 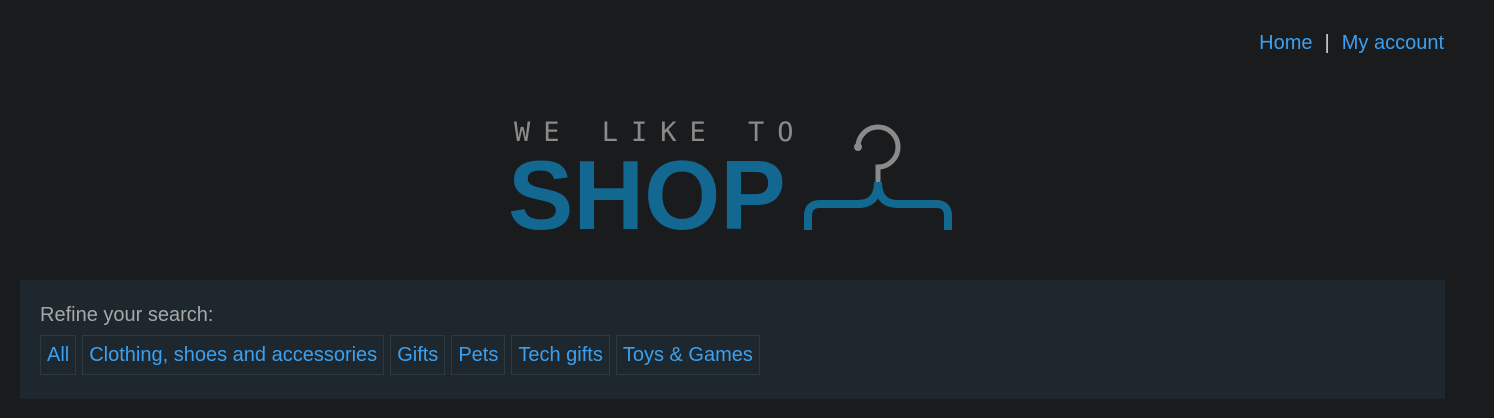 What do you see at coordinates (233, 355) in the screenshot?
I see `filter-clothing: Clothing, shoes and accessories` at bounding box center [233, 355].